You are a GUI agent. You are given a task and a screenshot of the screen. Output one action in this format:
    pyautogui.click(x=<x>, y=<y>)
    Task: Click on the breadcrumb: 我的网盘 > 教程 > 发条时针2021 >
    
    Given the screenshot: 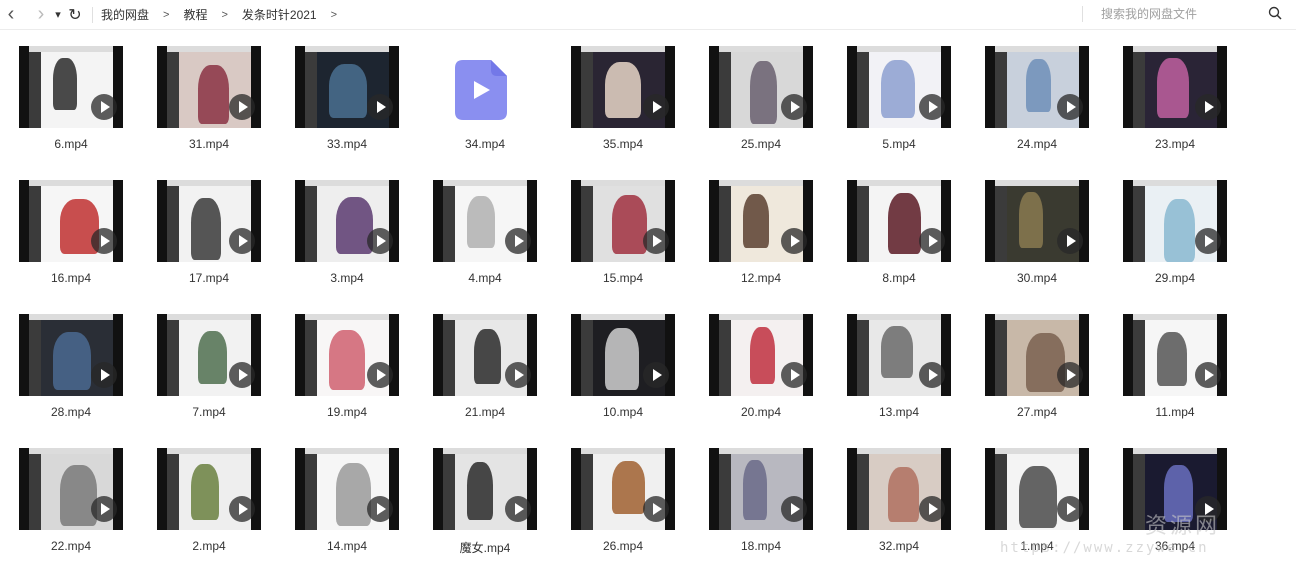 What is the action you would take?
    pyautogui.click(x=226, y=14)
    